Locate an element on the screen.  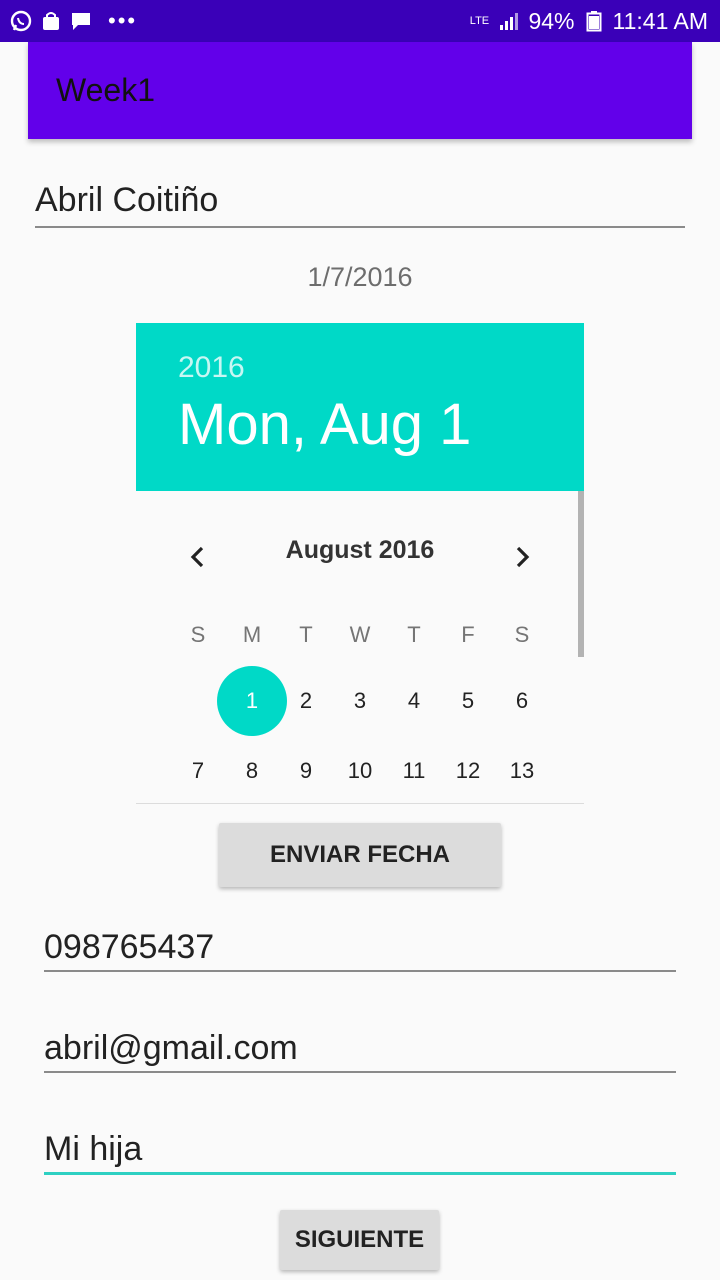
calendar-day: 7 is located at coordinates (198, 771).